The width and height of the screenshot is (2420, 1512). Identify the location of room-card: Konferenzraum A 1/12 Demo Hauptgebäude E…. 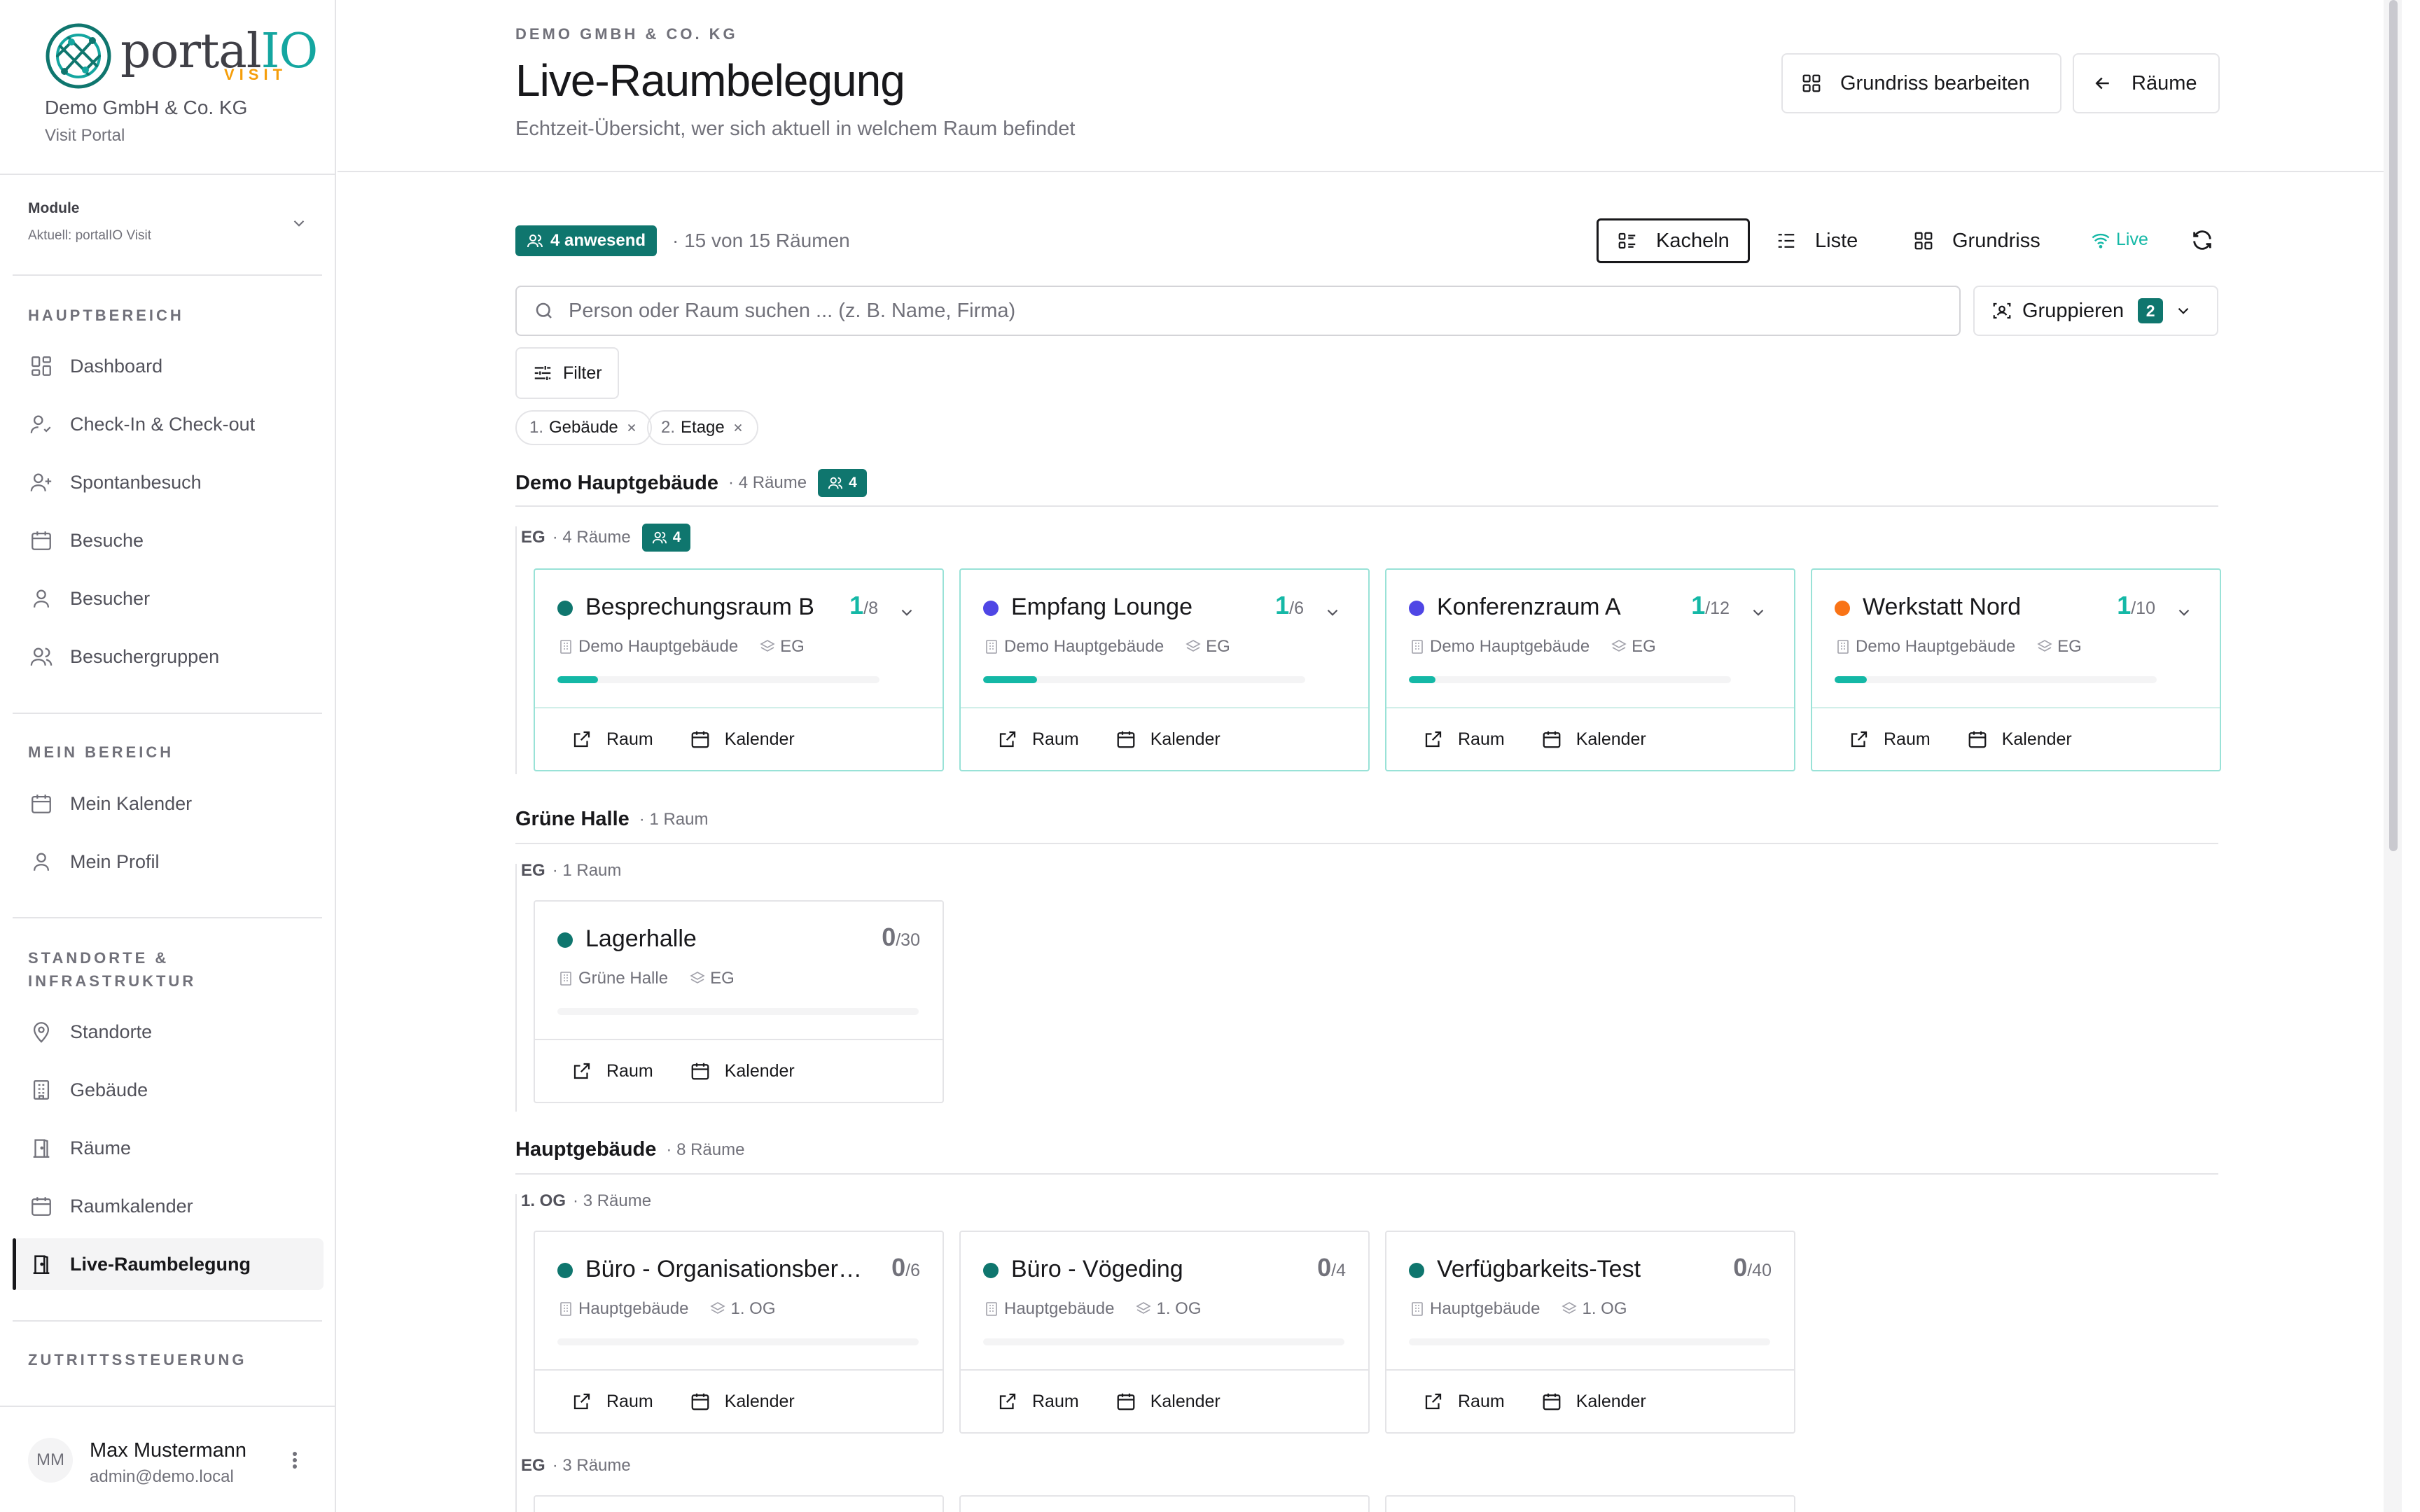
(1590, 669).